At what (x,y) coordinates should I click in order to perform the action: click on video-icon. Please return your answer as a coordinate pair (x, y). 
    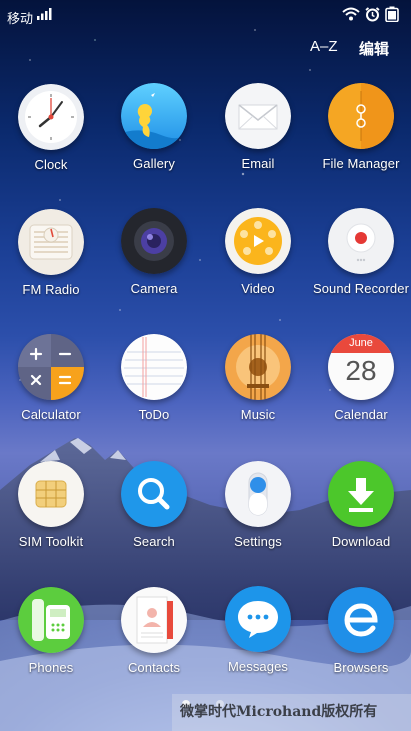
    Looking at the image, I should click on (258, 241).